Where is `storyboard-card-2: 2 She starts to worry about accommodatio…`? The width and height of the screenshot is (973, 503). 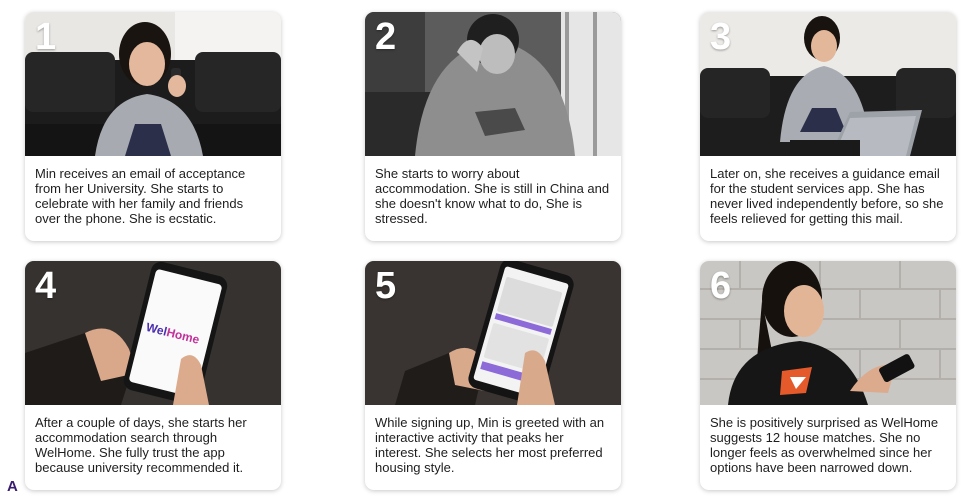
storyboard-card-2: 2 She starts to worry about accommodatio… is located at coordinates (493, 126).